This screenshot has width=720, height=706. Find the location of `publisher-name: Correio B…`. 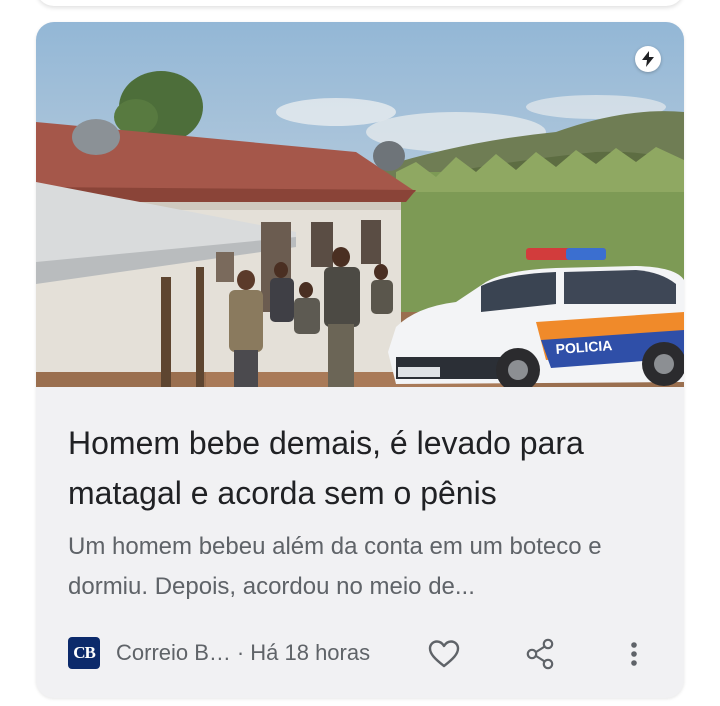

publisher-name: Correio B… is located at coordinates (173, 653).